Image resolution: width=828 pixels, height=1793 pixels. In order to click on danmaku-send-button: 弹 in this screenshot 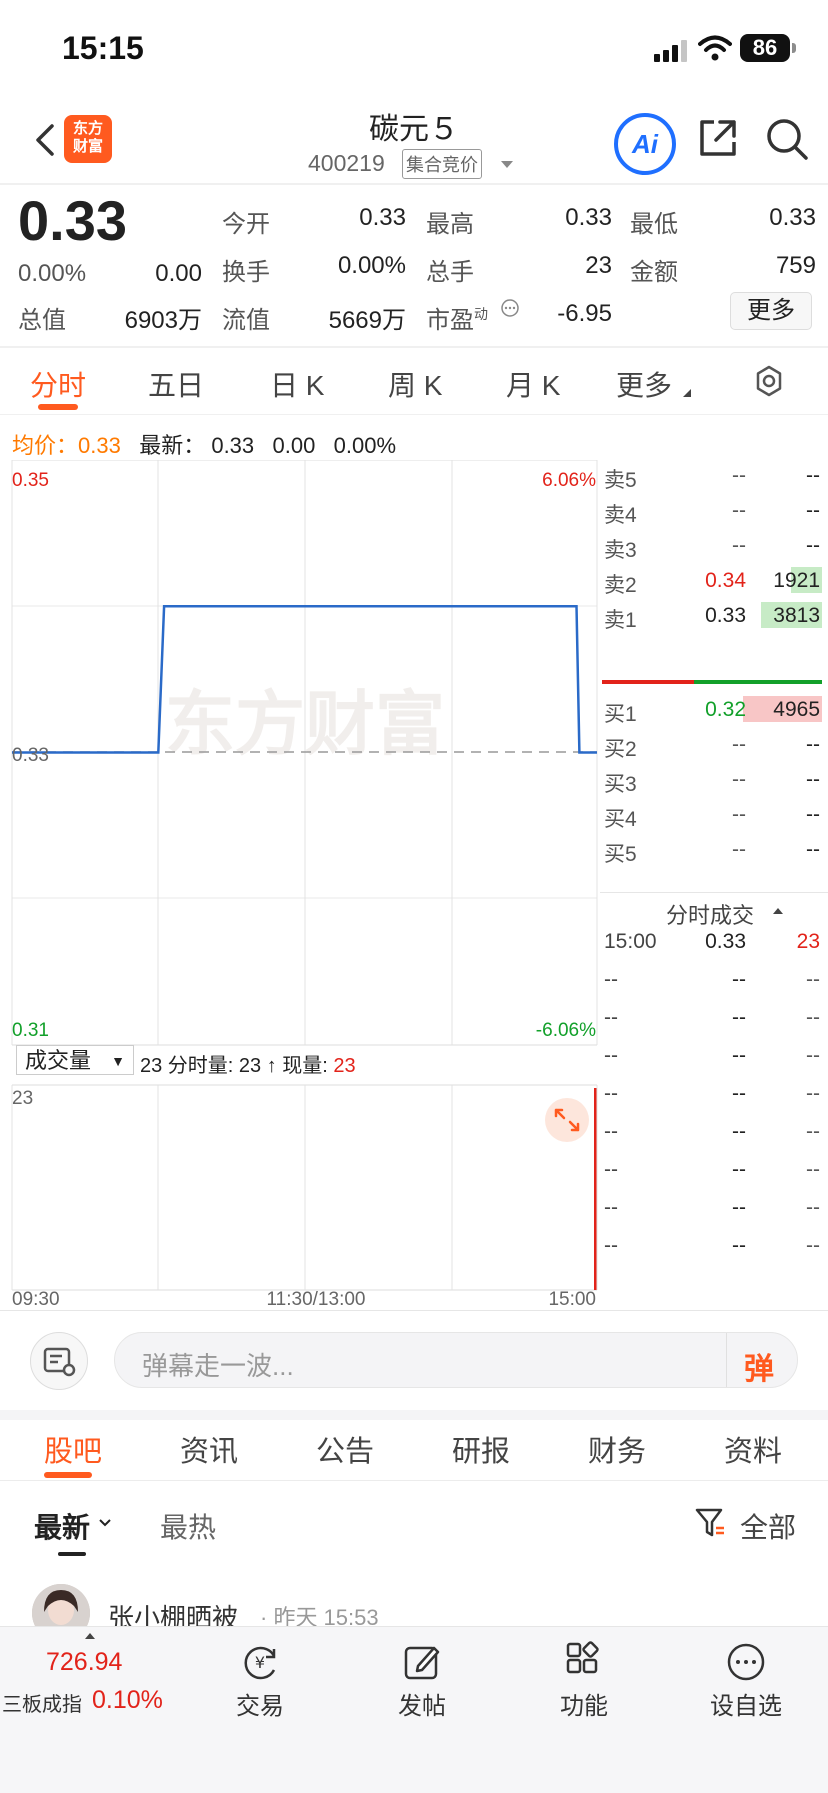, I will do `click(759, 1366)`.